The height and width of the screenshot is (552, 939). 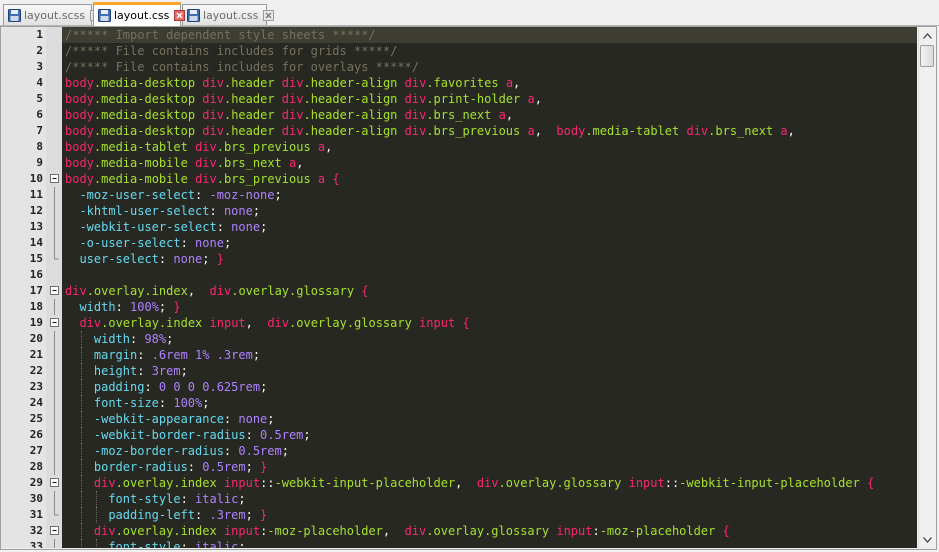 I want to click on line-text: -webkit-border-radius: 0.5rem;, so click(x=202, y=435).